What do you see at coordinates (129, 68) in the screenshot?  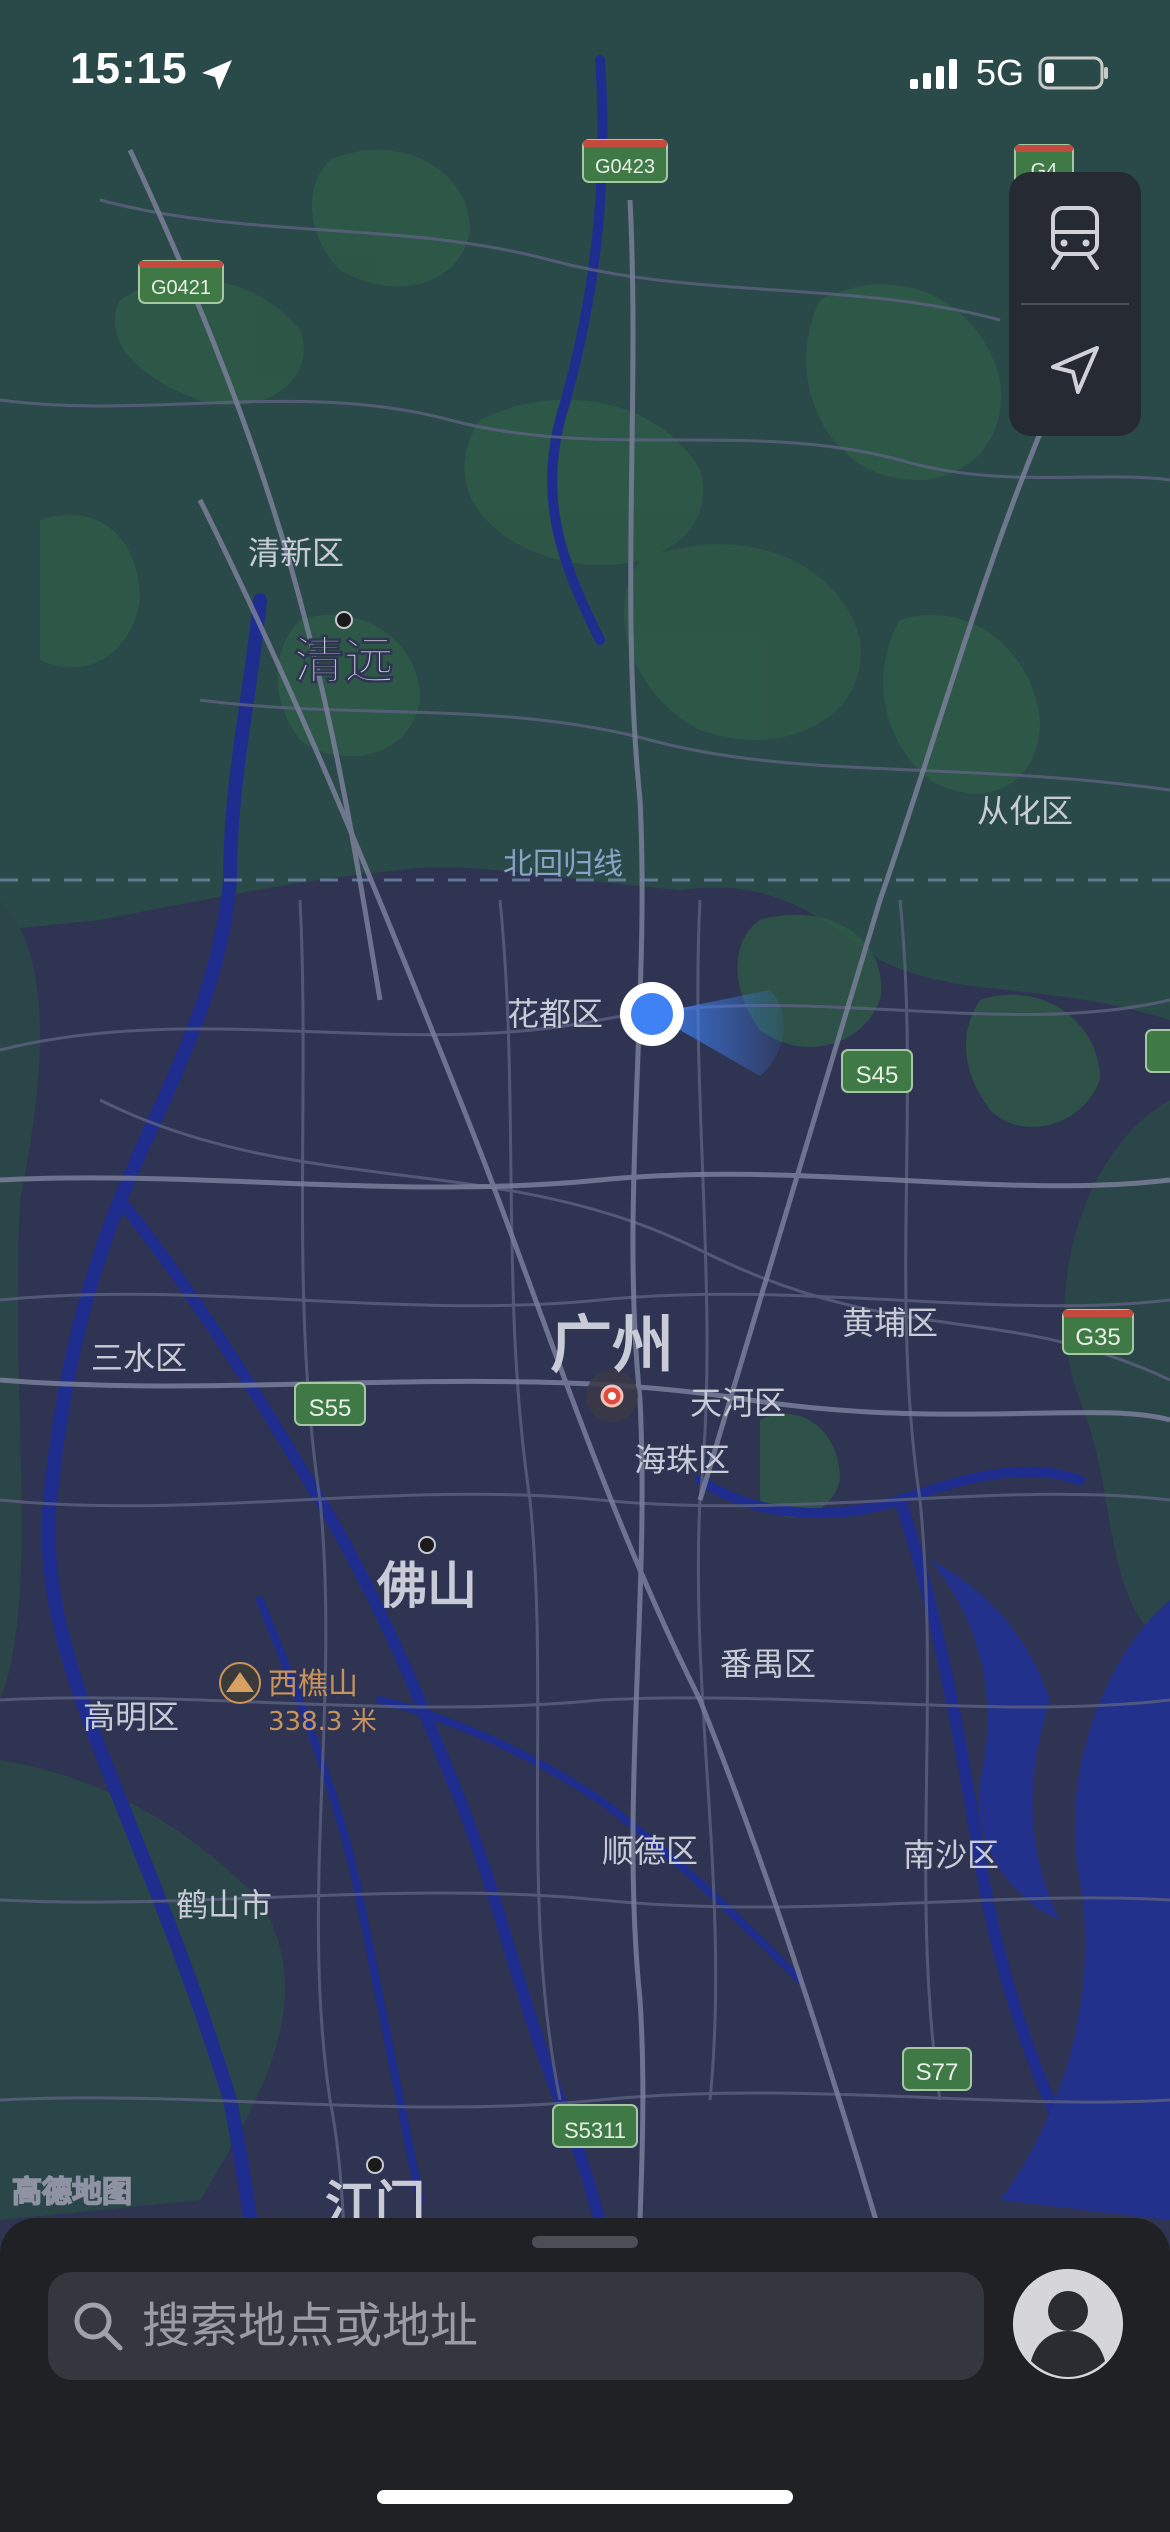 I see `status-time: 15:15` at bounding box center [129, 68].